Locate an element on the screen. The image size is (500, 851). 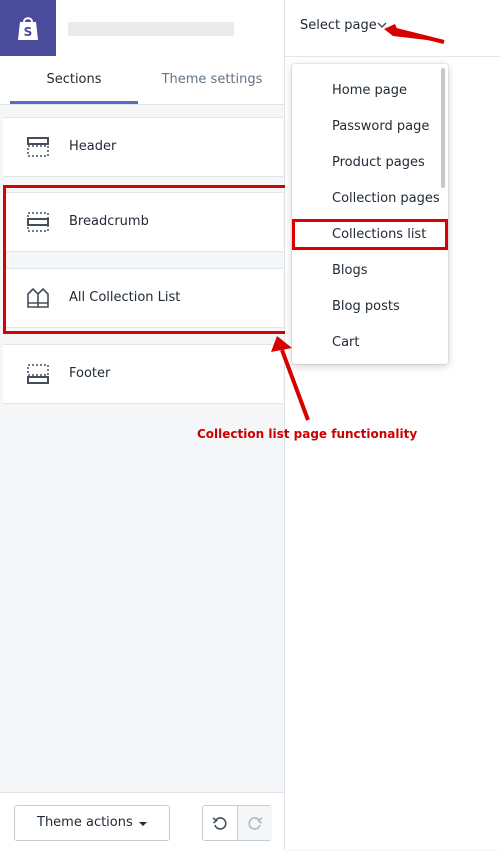
active-tab-indicator is located at coordinates (74, 102).